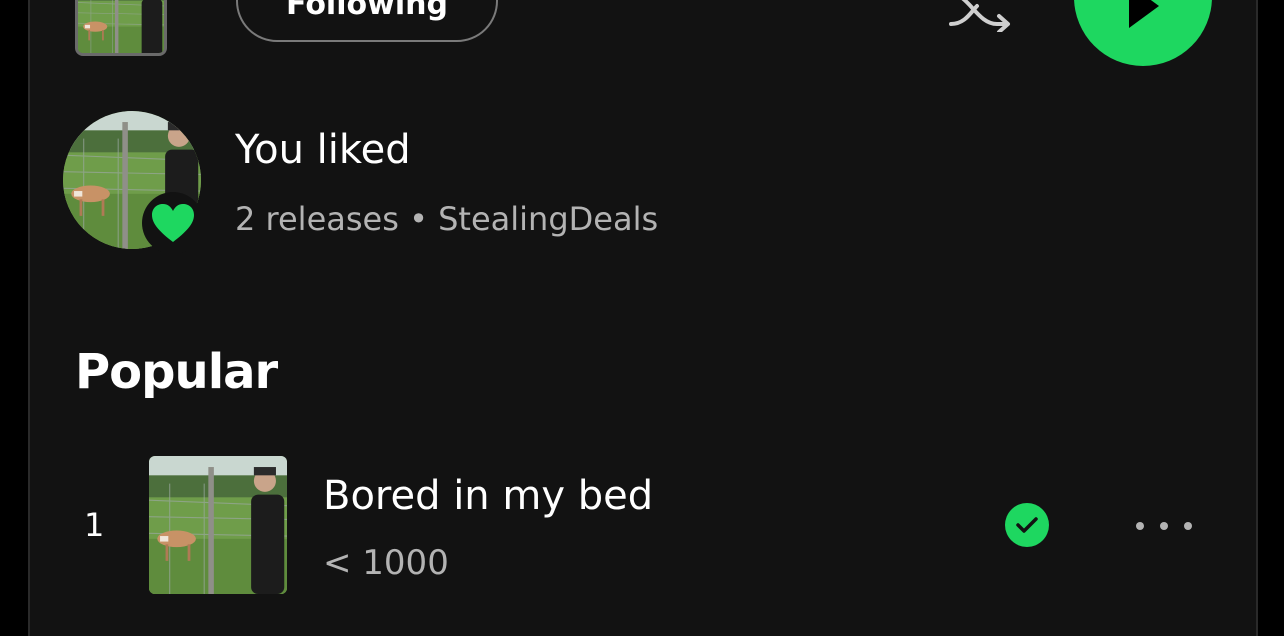 This screenshot has height=636, width=1284. I want to click on following-button: Following, so click(367, 21).